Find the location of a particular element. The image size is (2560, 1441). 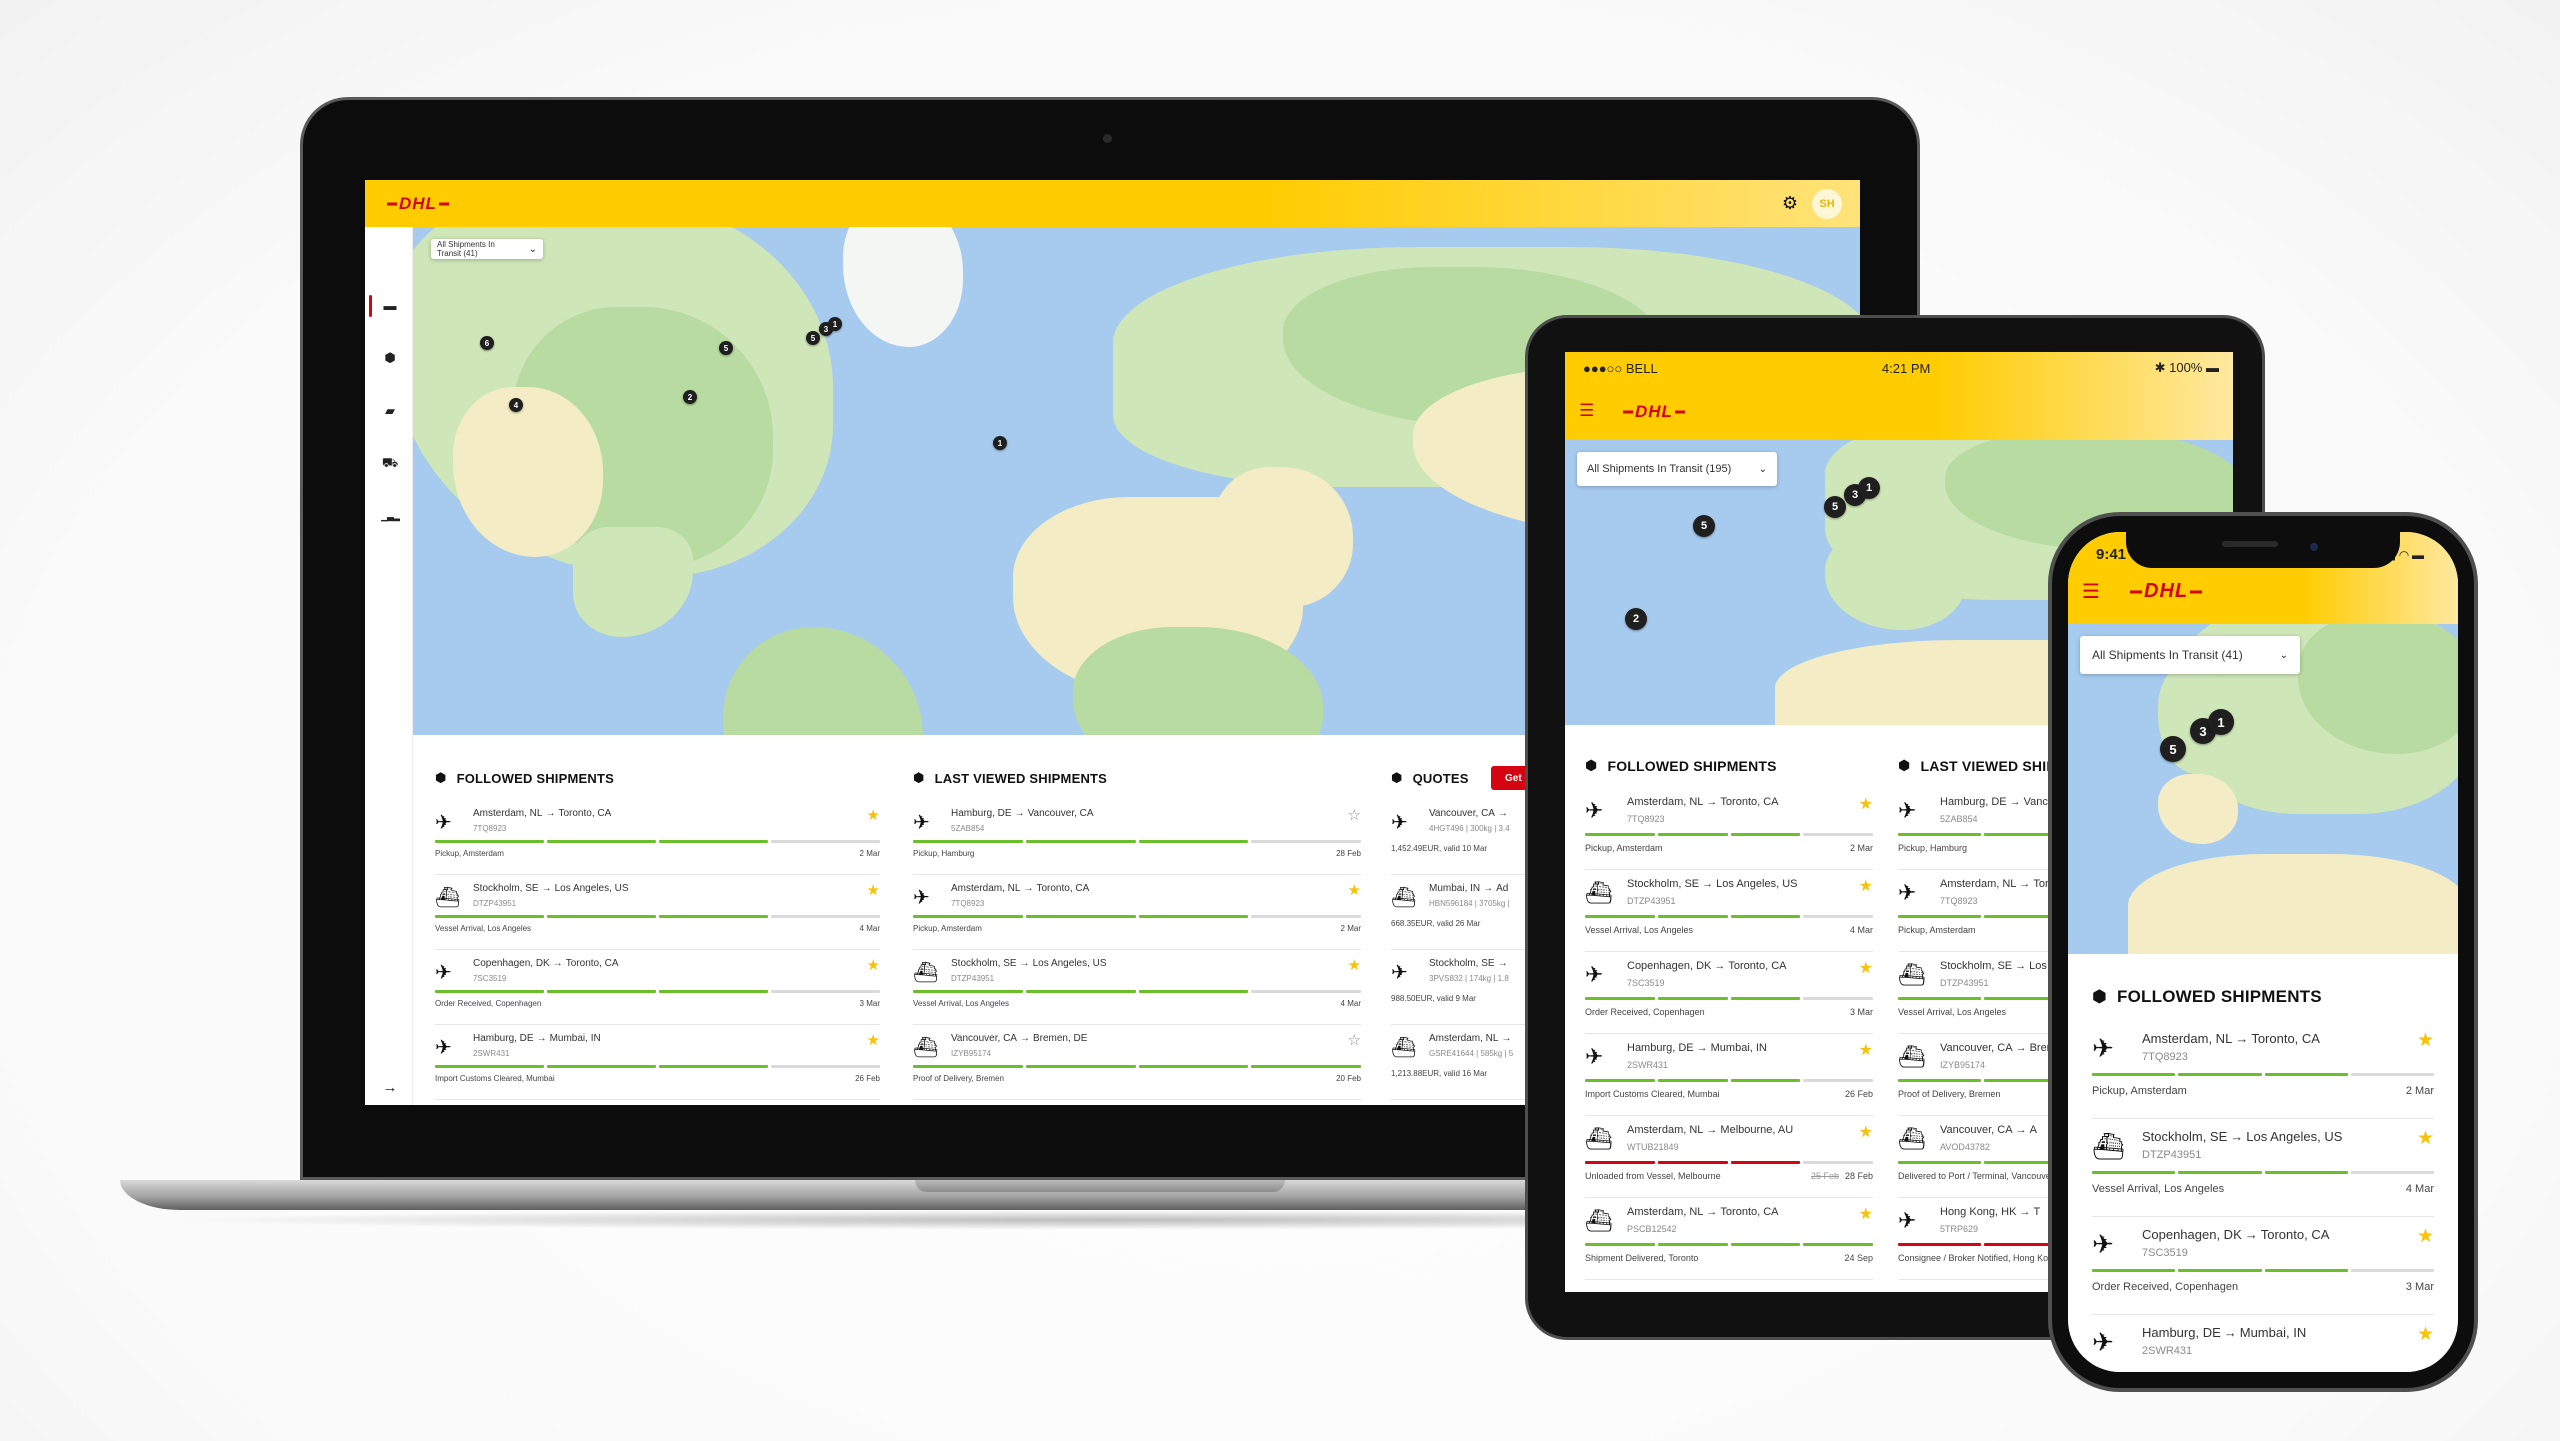

quote-route: Amsterdam, NL → is located at coordinates (1471, 1038).